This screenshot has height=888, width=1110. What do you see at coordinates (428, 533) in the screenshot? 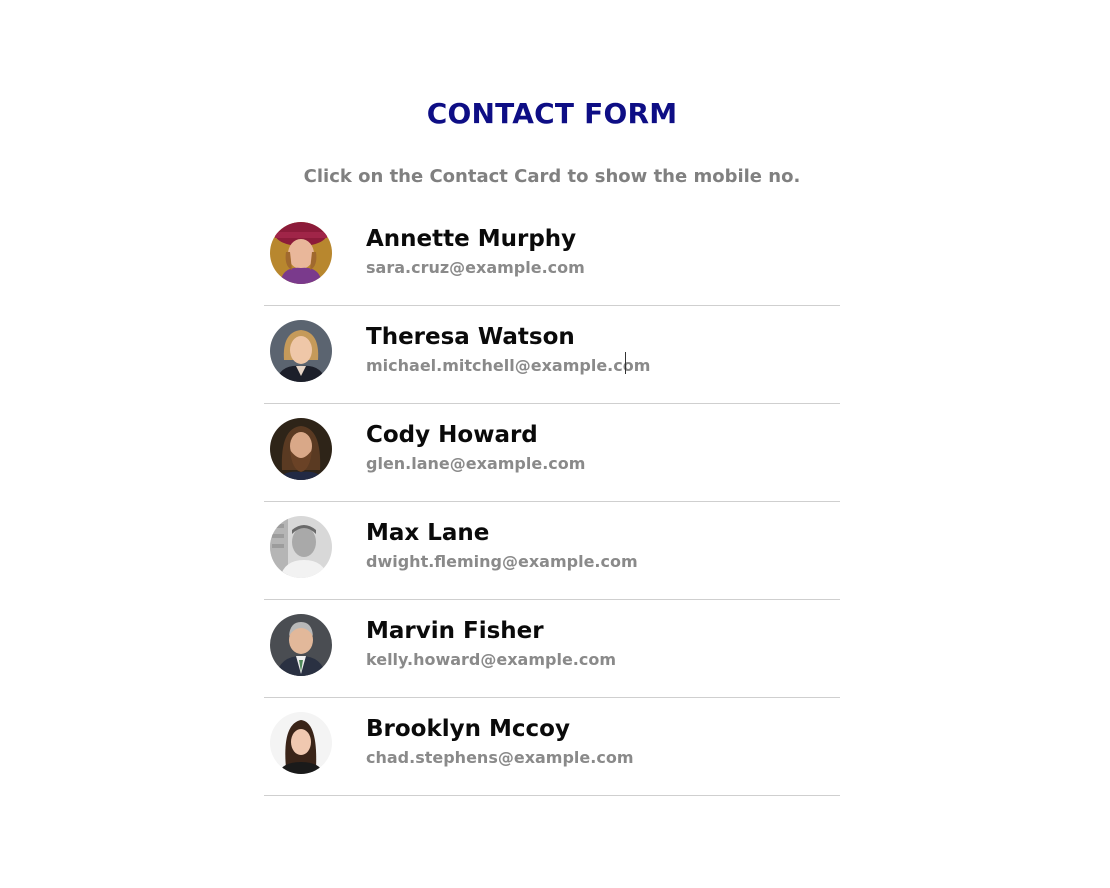
I see `contact-name: Max Lane` at bounding box center [428, 533].